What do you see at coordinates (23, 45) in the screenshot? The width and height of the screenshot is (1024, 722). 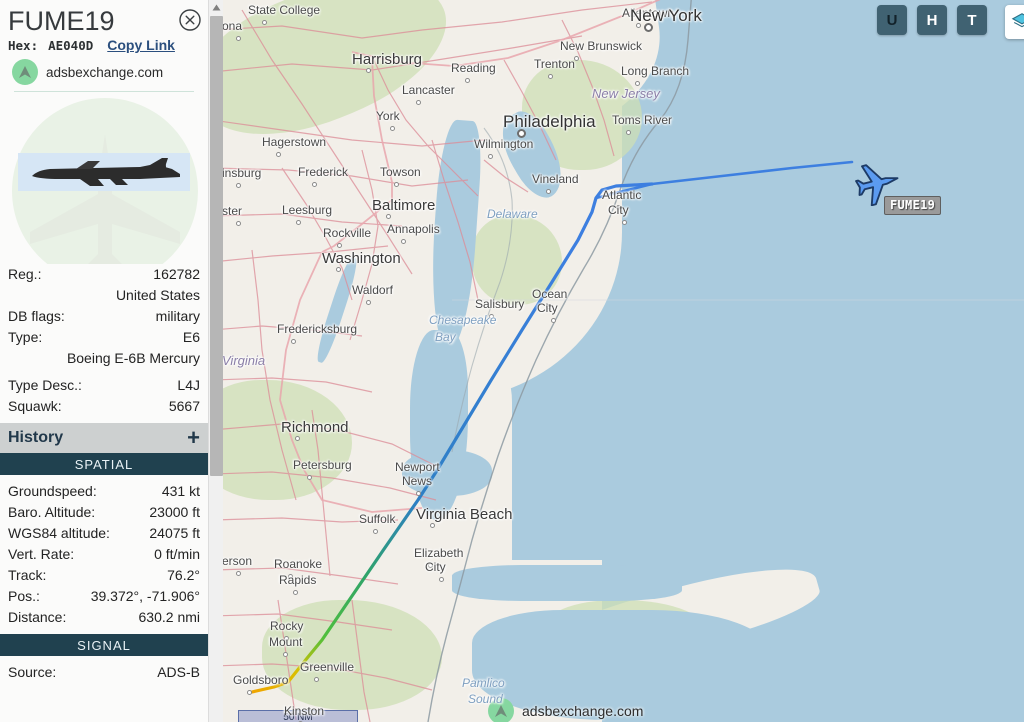 I see `hex-label: Hex:` at bounding box center [23, 45].